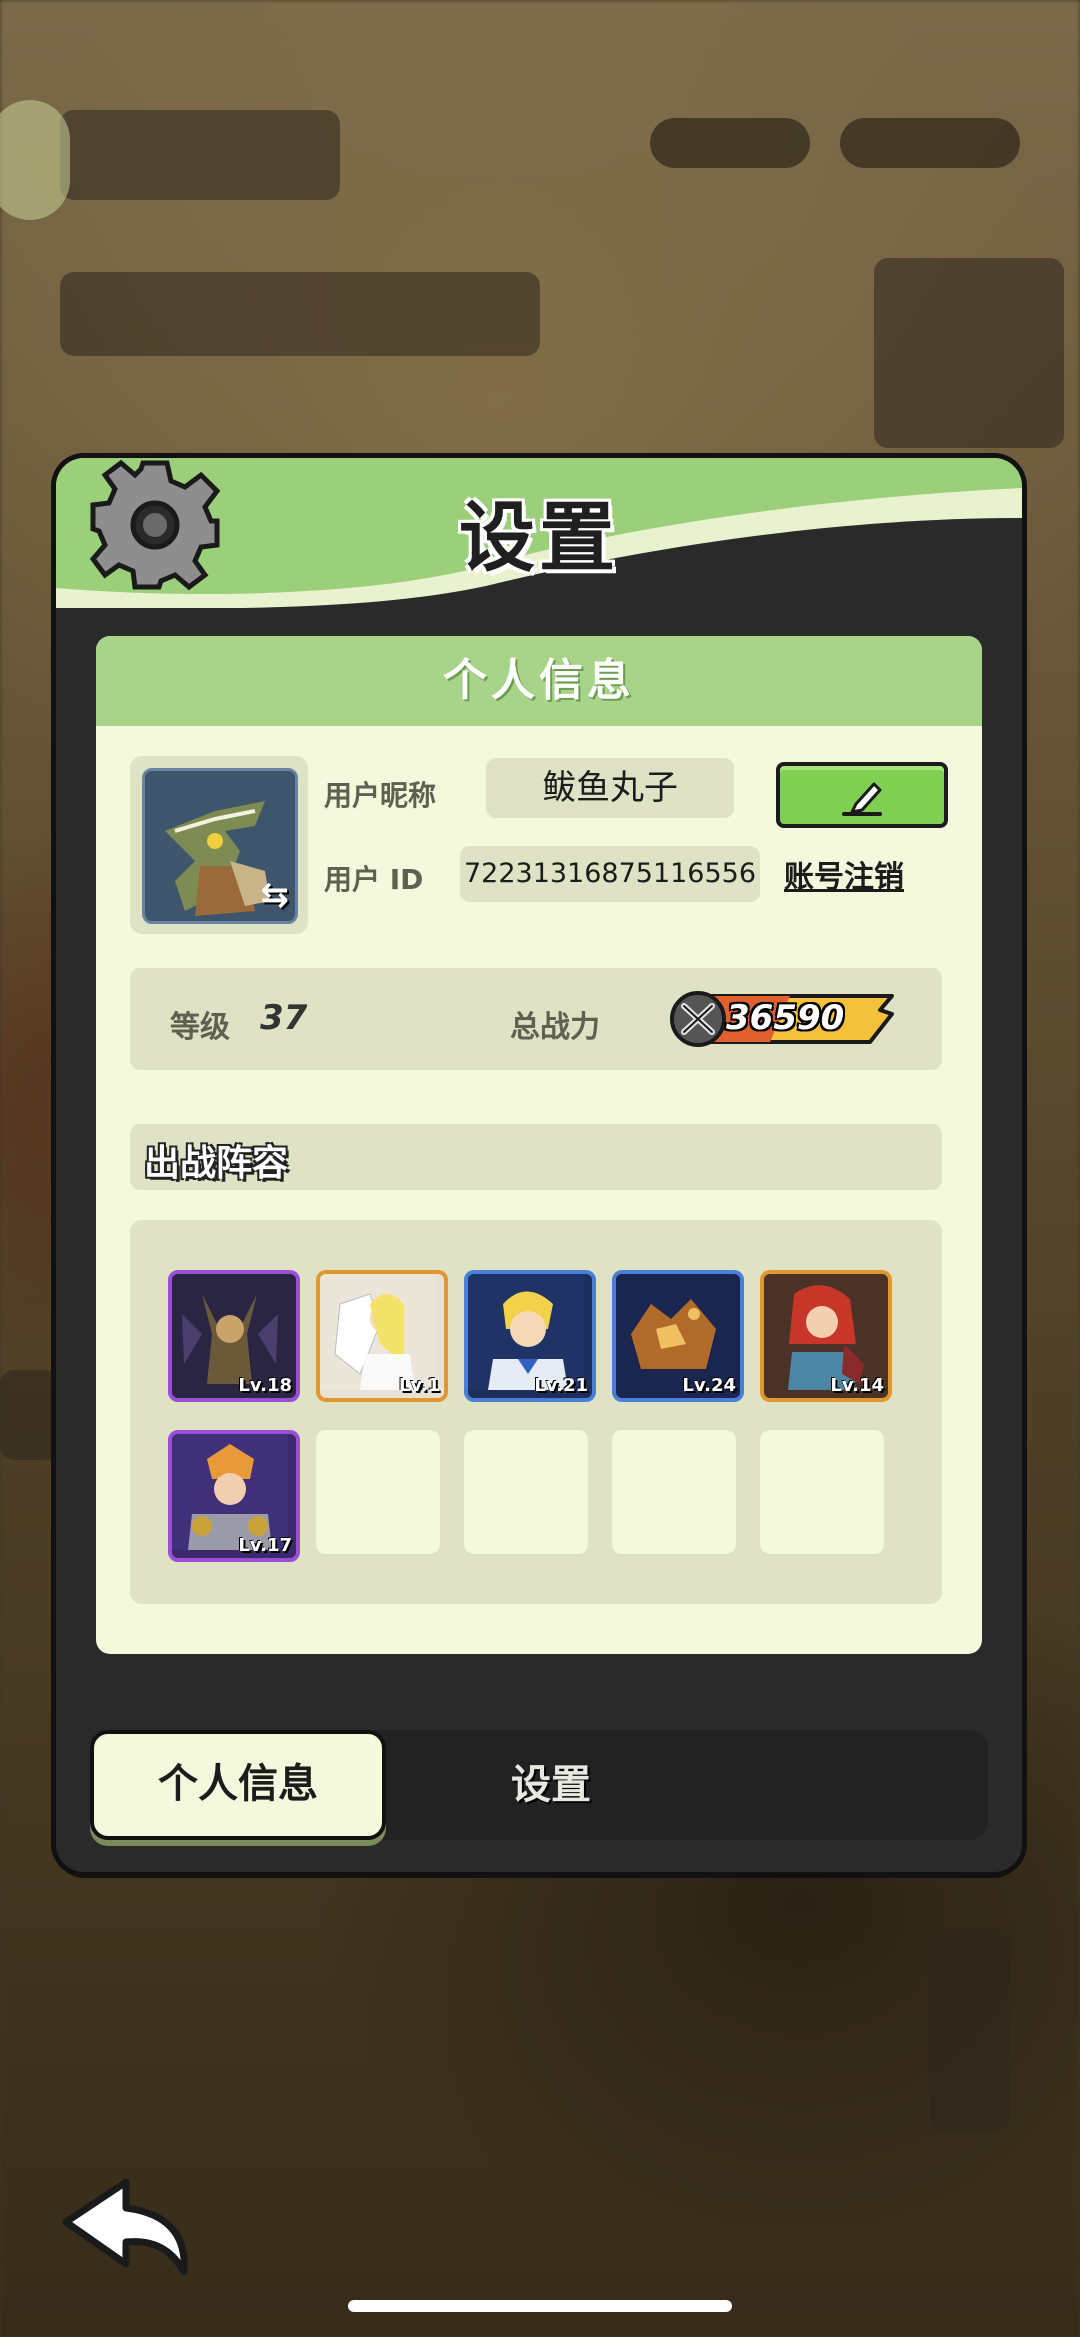  Describe the element at coordinates (539, 681) in the screenshot. I see `section-title: 个人信息` at that location.